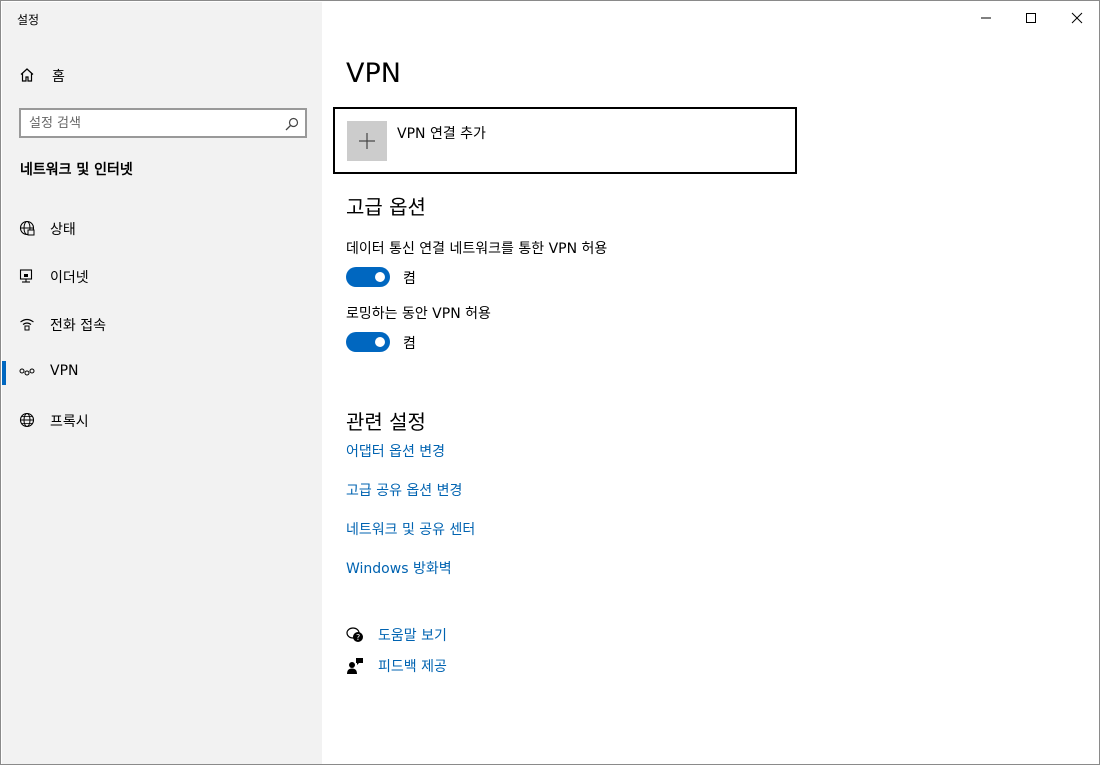 The image size is (1100, 765). What do you see at coordinates (373, 73) in the screenshot?
I see `page-title: VPN` at bounding box center [373, 73].